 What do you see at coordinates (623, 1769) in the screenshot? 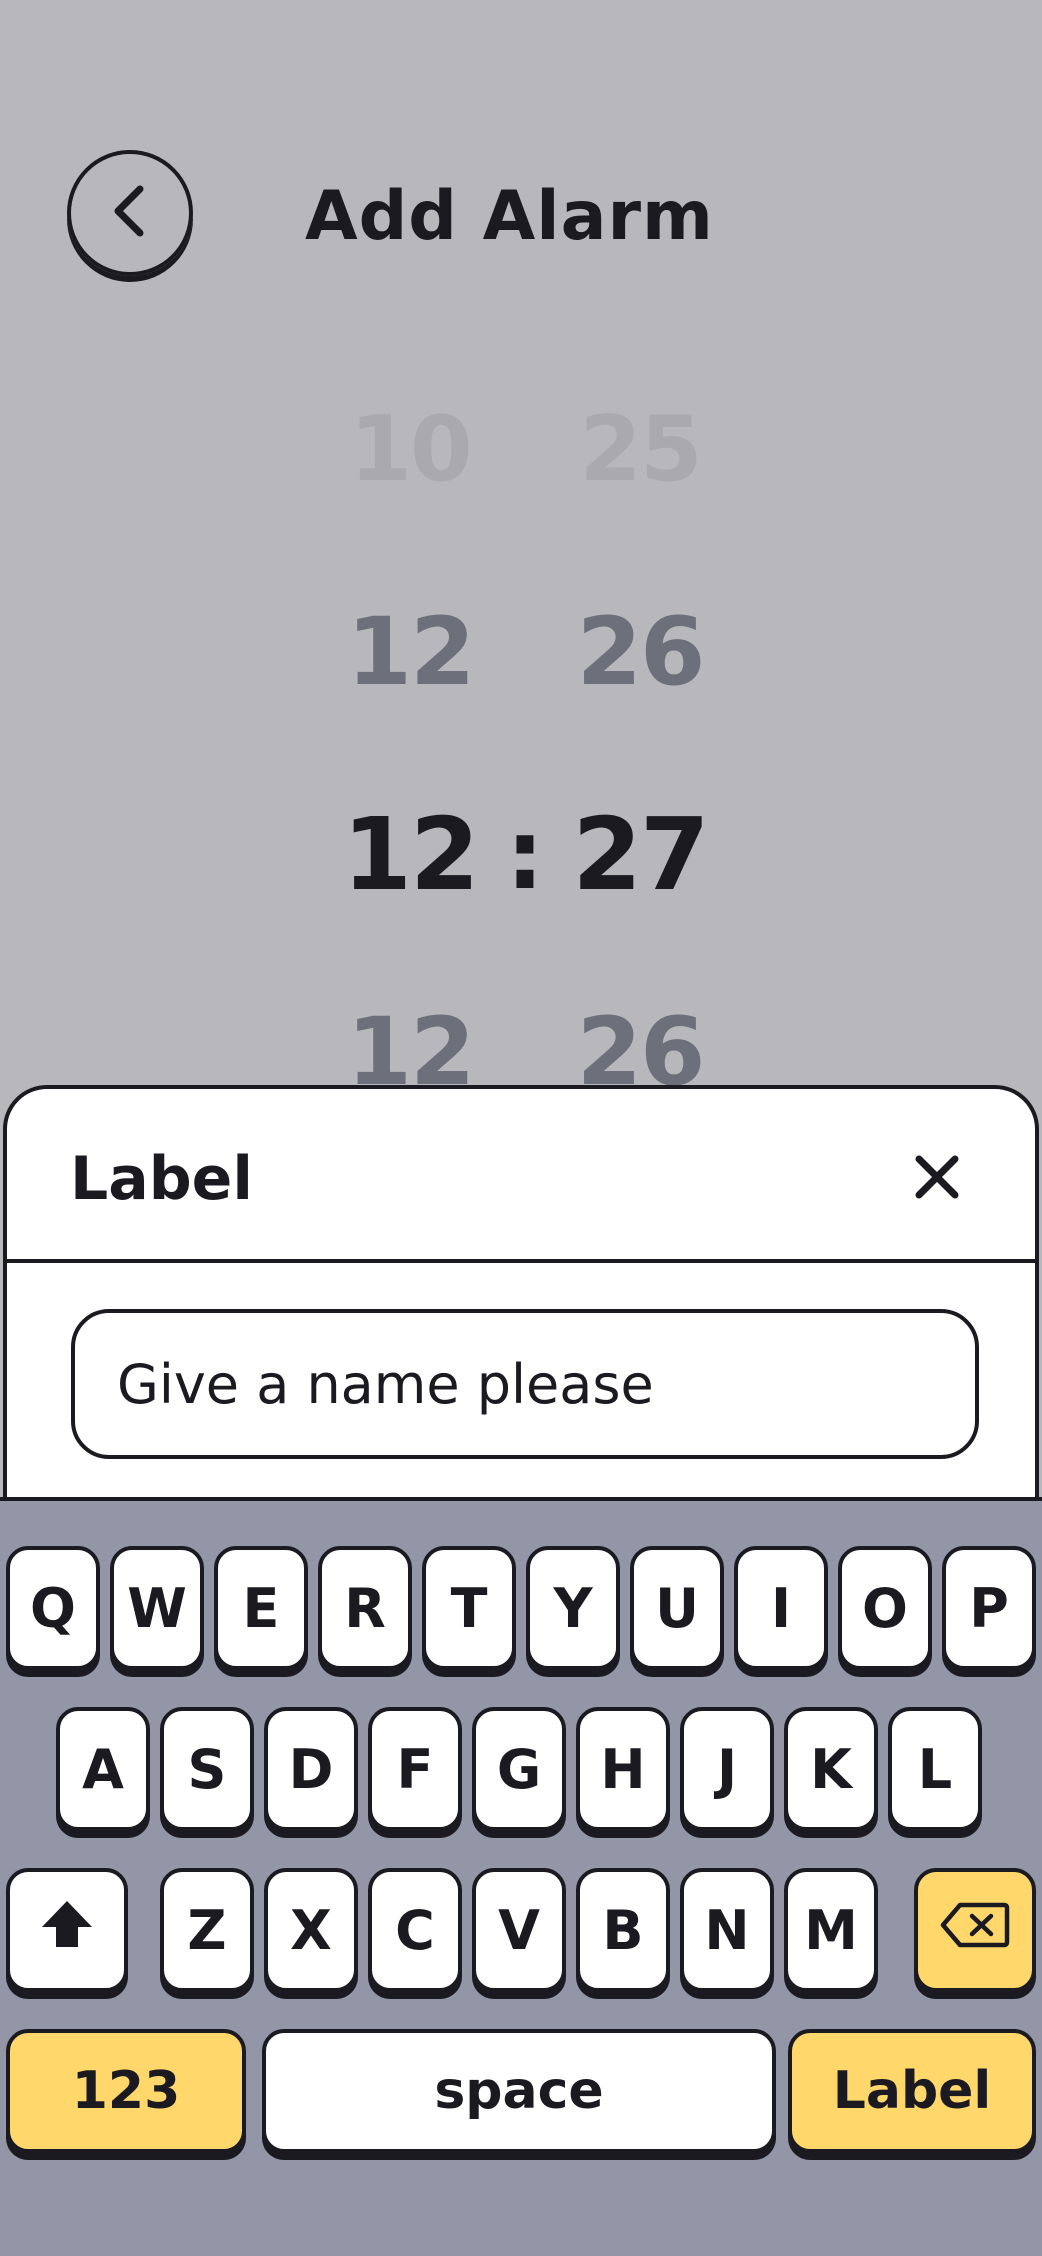
I see `key-h: H` at bounding box center [623, 1769].